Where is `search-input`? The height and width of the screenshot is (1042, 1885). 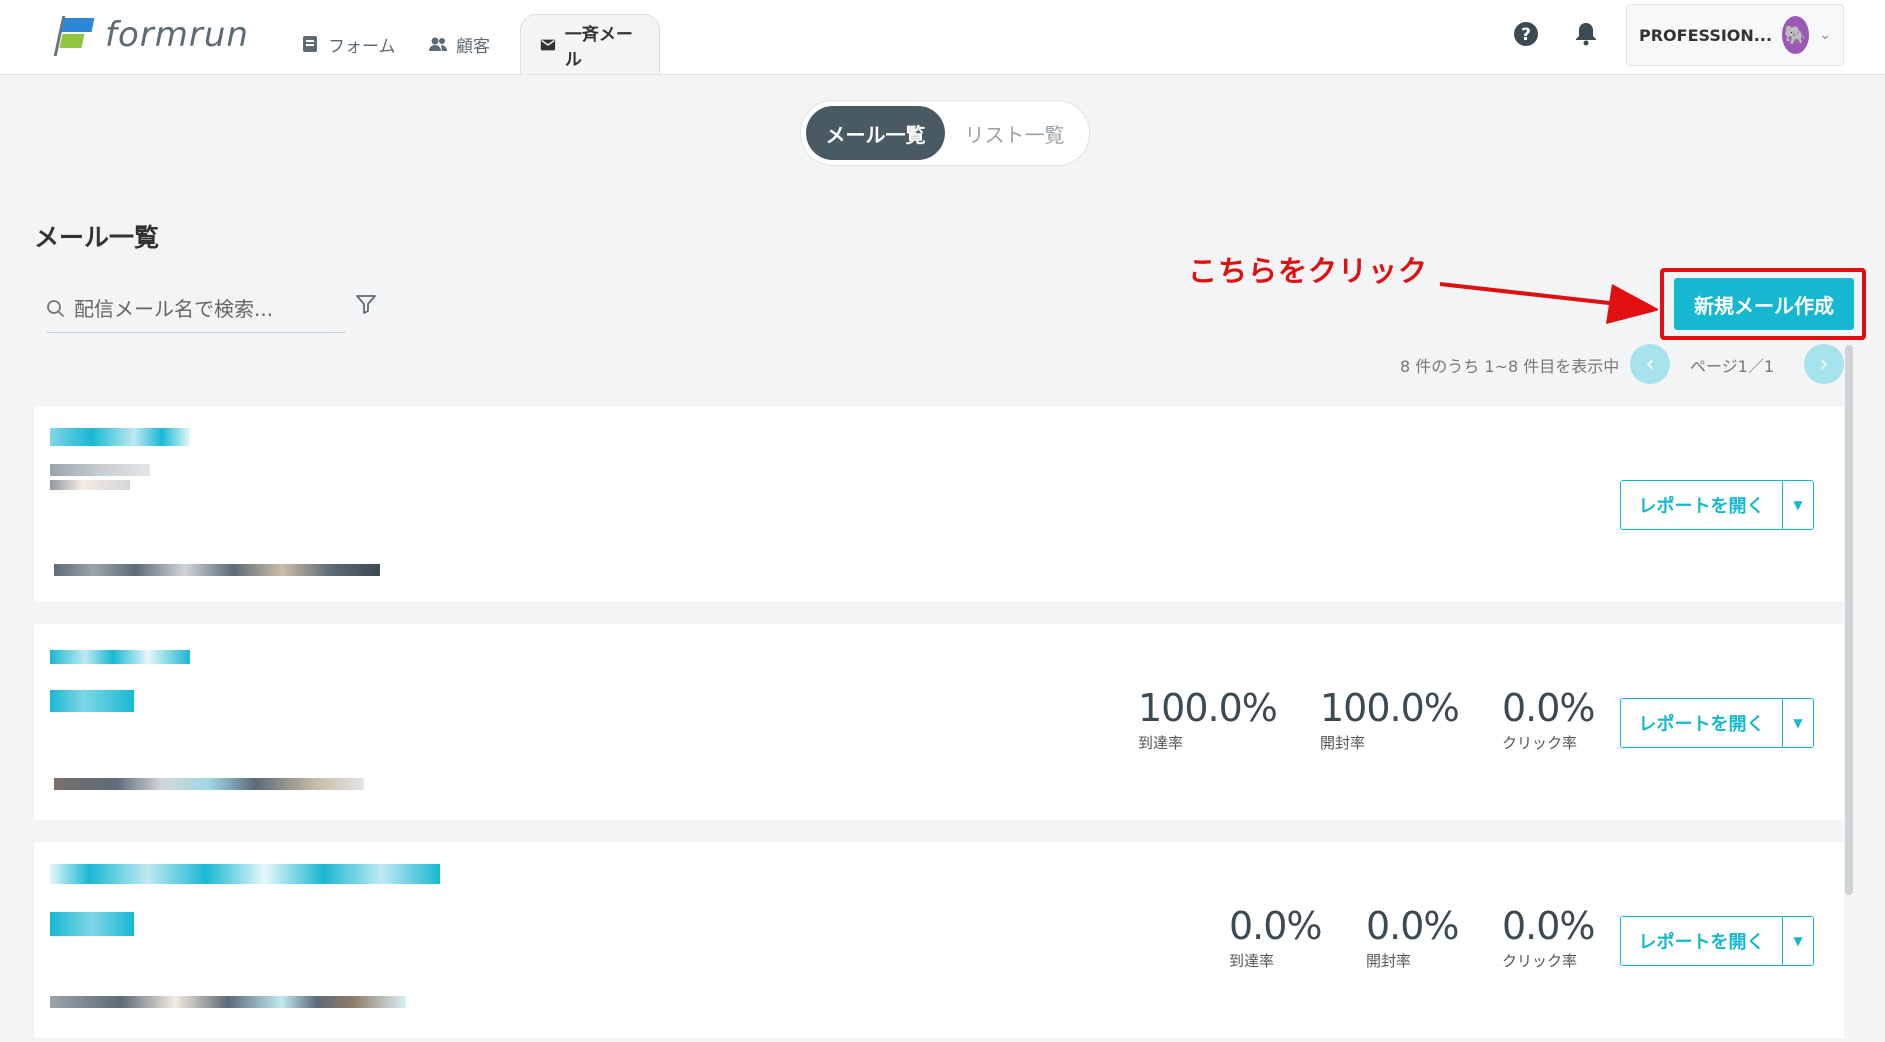 search-input is located at coordinates (194, 309).